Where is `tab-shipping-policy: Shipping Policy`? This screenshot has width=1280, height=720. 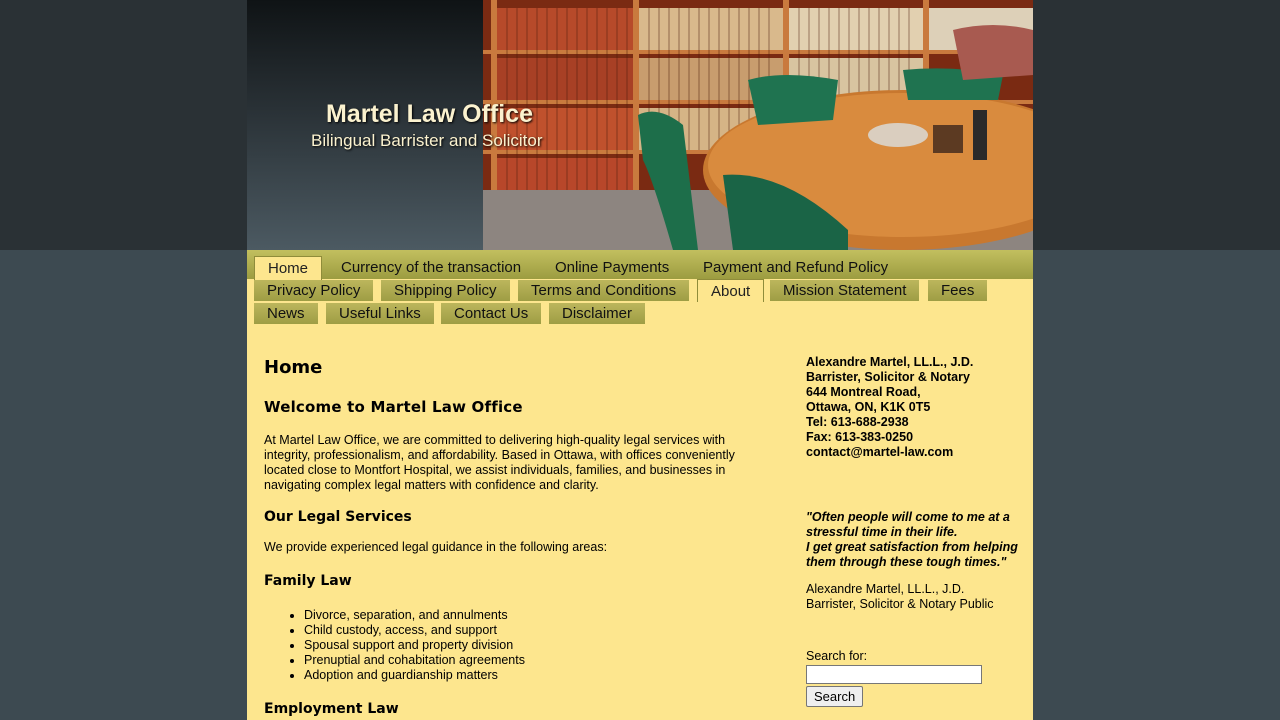
tab-shipping-policy: Shipping Policy is located at coordinates (445, 290).